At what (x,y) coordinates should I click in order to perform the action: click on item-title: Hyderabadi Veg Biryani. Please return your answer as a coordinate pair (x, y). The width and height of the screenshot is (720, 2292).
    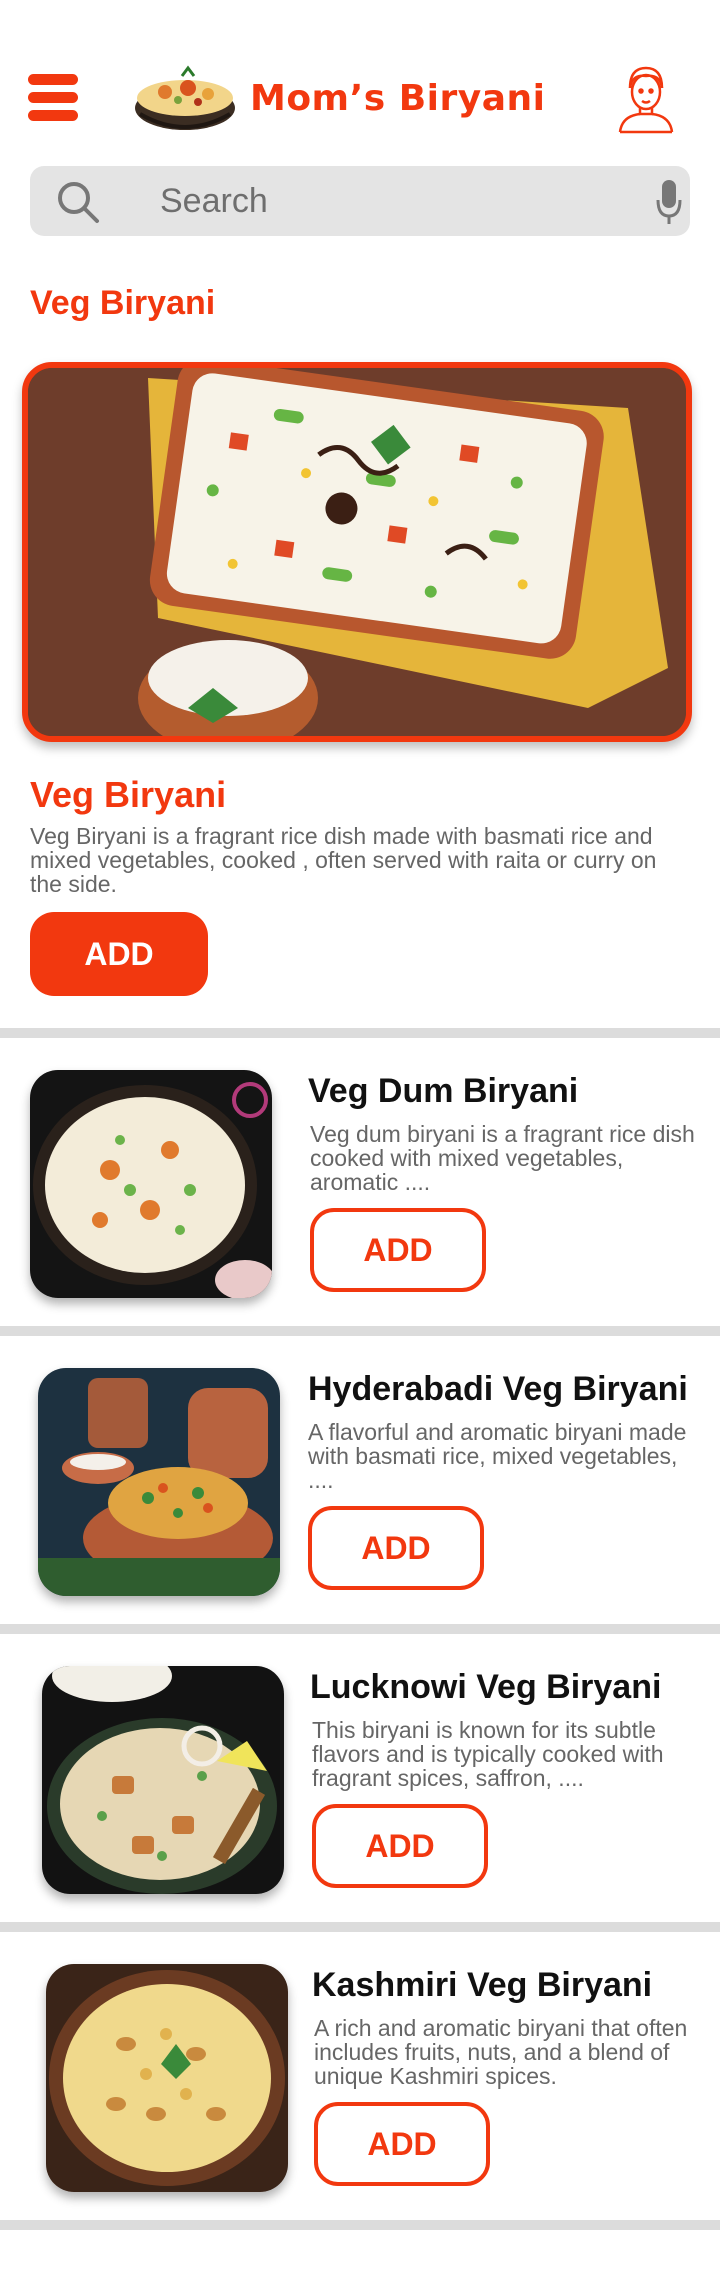
    Looking at the image, I should click on (498, 1389).